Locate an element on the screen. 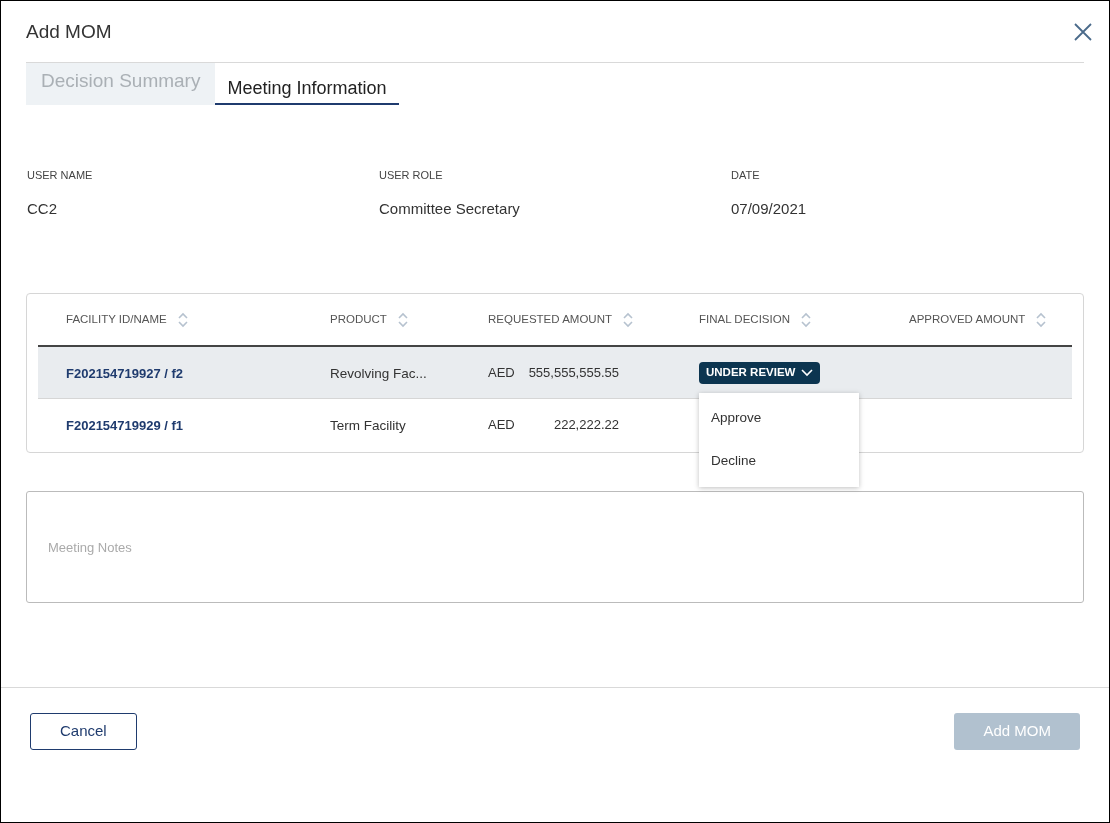  cancel-button: Cancel is located at coordinates (83, 731).